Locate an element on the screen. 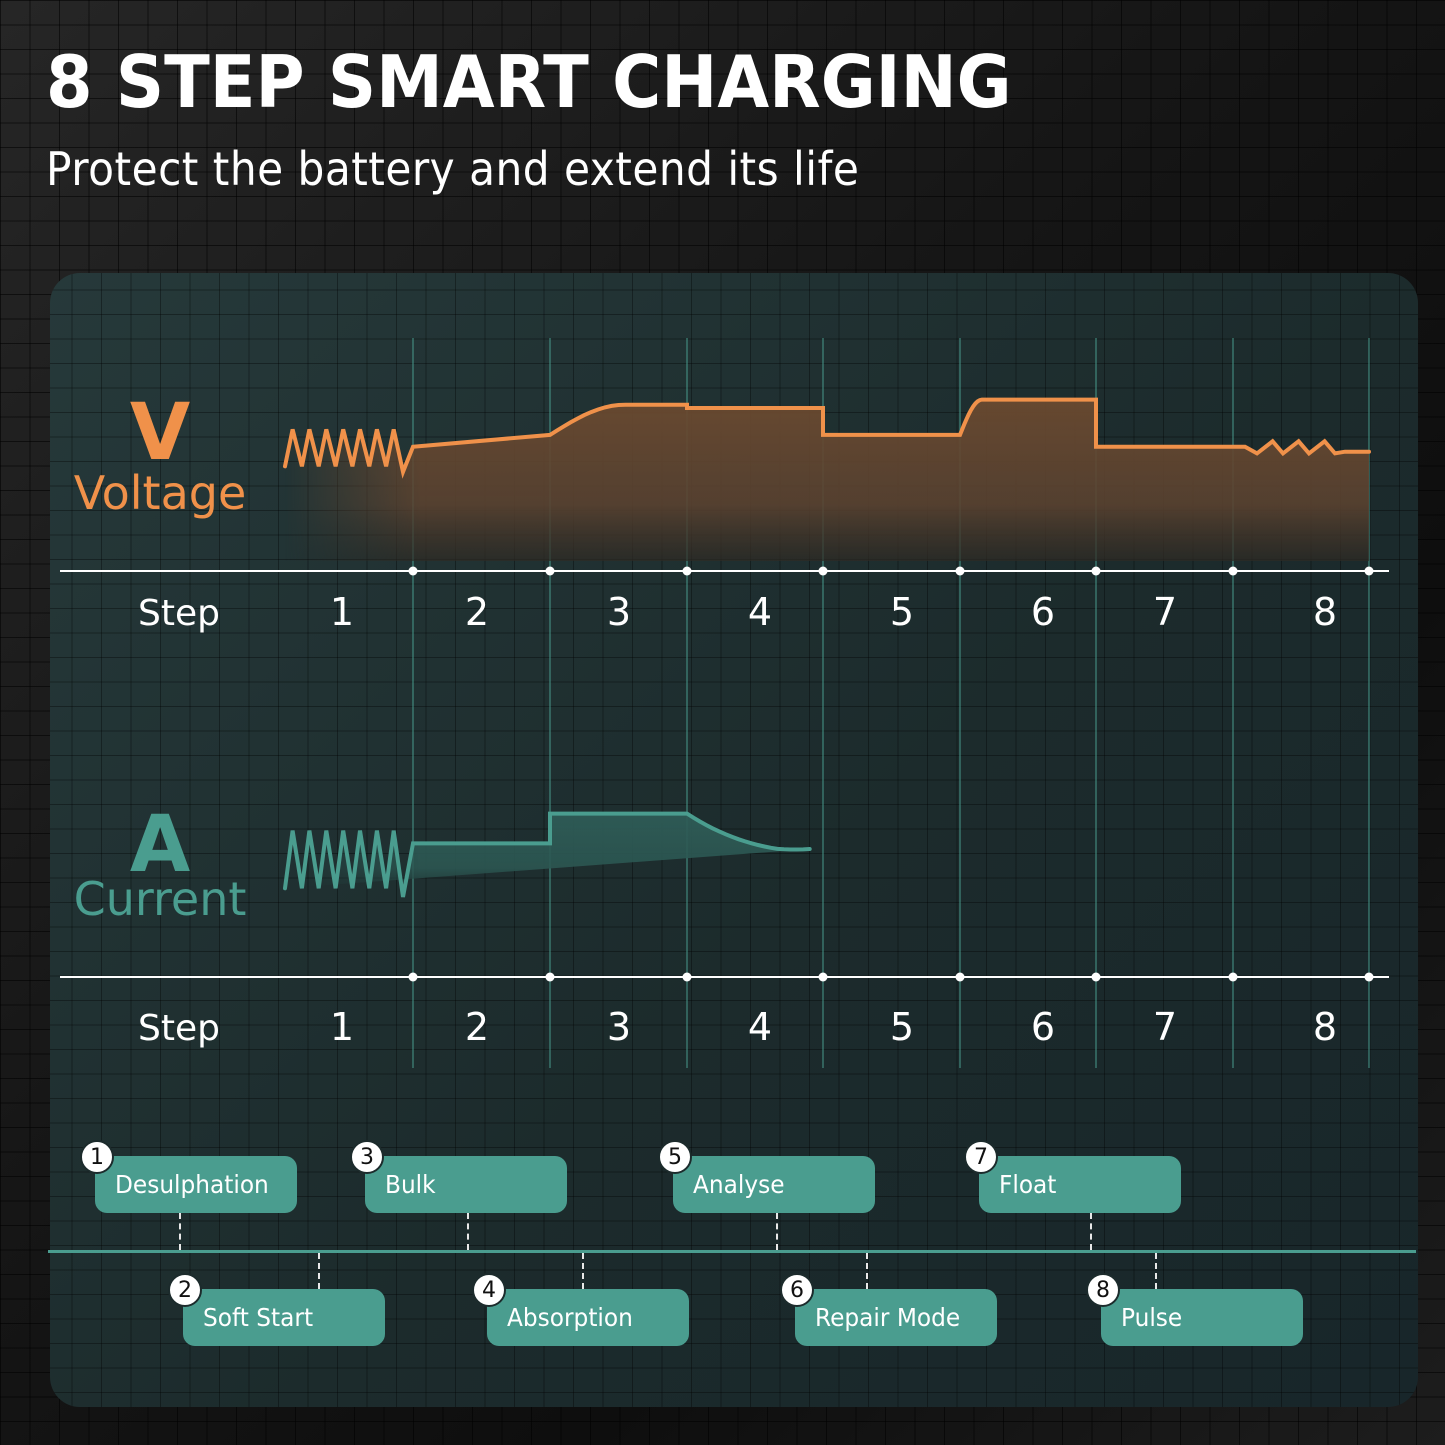 The width and height of the screenshot is (1445, 1445). stage-label: Float is located at coordinates (1028, 1184).